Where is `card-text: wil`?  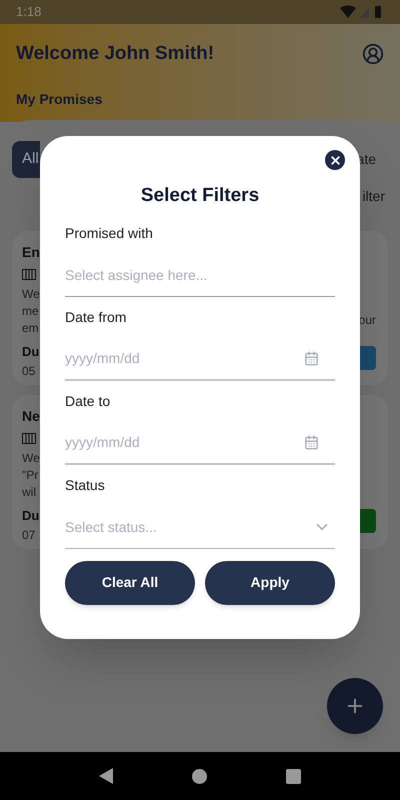 card-text: wil is located at coordinates (29, 492).